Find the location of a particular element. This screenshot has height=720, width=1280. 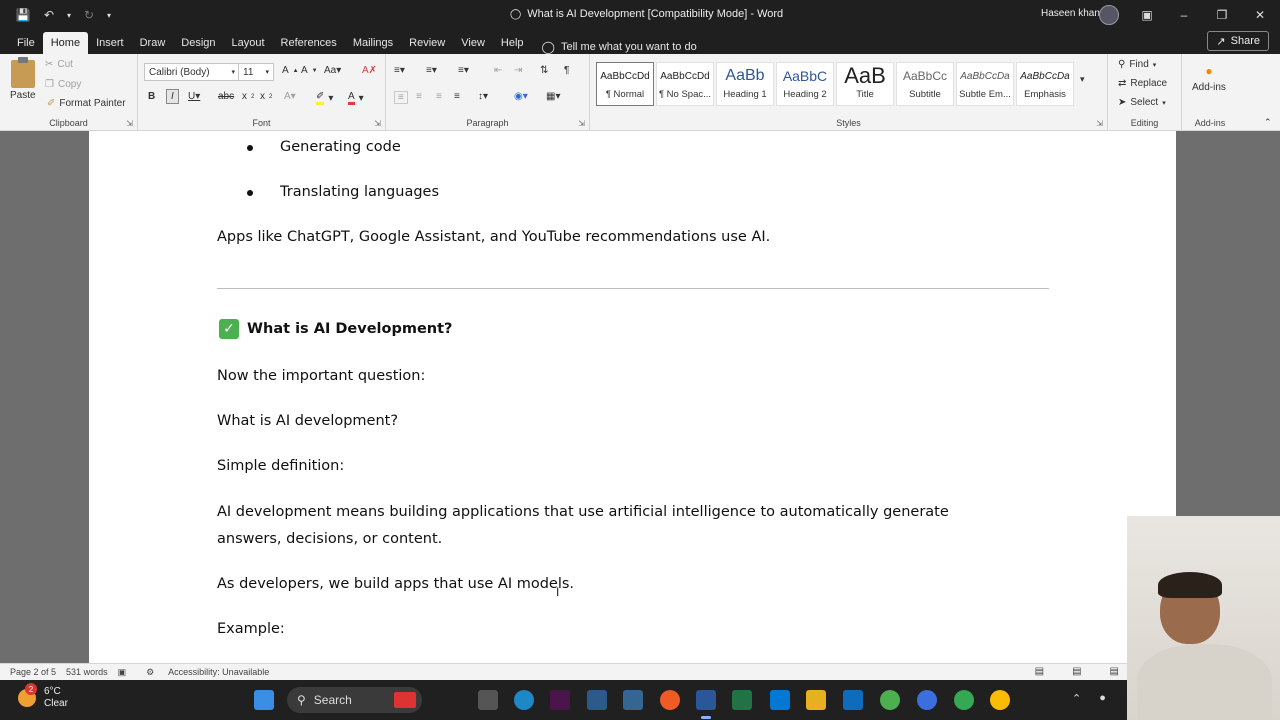

paragraph: Now the important question: is located at coordinates (321, 376).